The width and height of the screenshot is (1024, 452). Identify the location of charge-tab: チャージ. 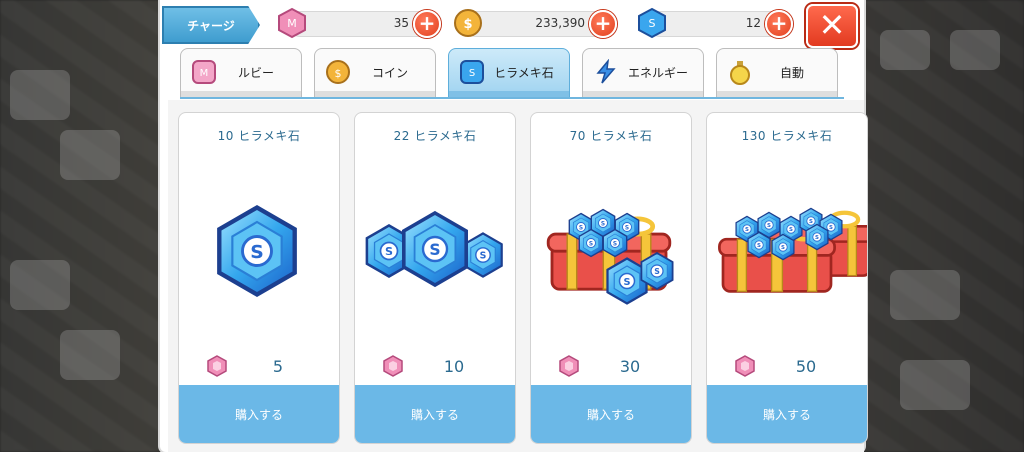
(211, 25).